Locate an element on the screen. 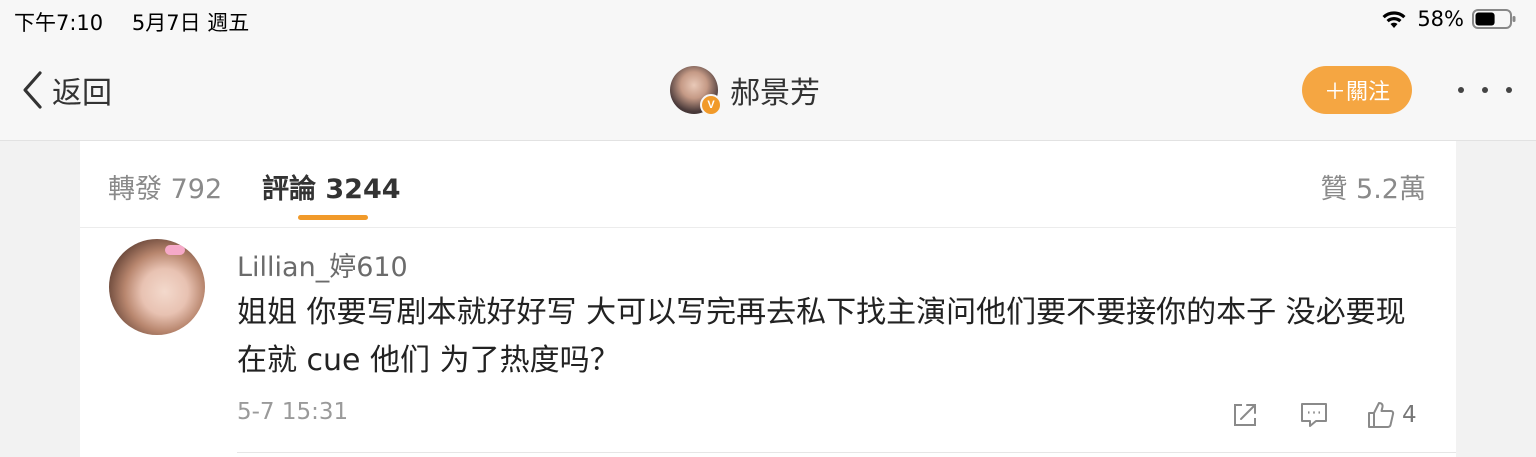 The height and width of the screenshot is (457, 1536). wifi-icon is located at coordinates (1394, 19).